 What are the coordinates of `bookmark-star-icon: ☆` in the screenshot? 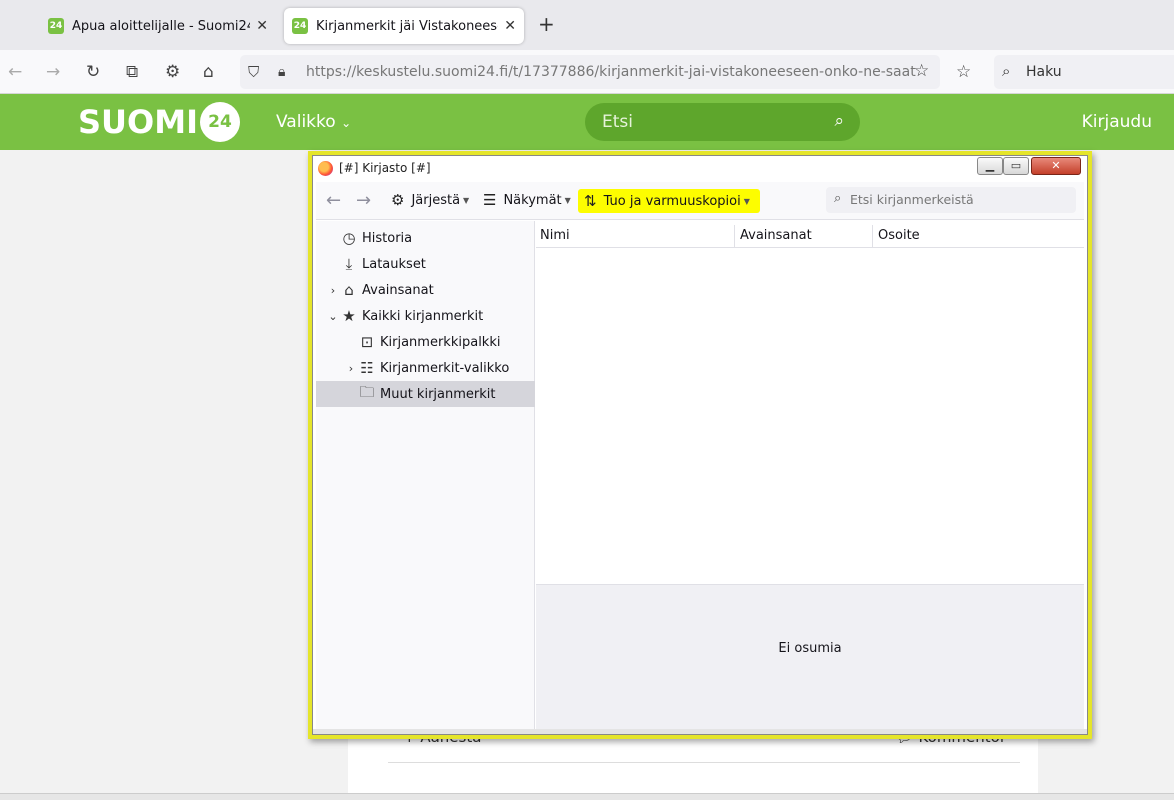 It's located at (921, 71).